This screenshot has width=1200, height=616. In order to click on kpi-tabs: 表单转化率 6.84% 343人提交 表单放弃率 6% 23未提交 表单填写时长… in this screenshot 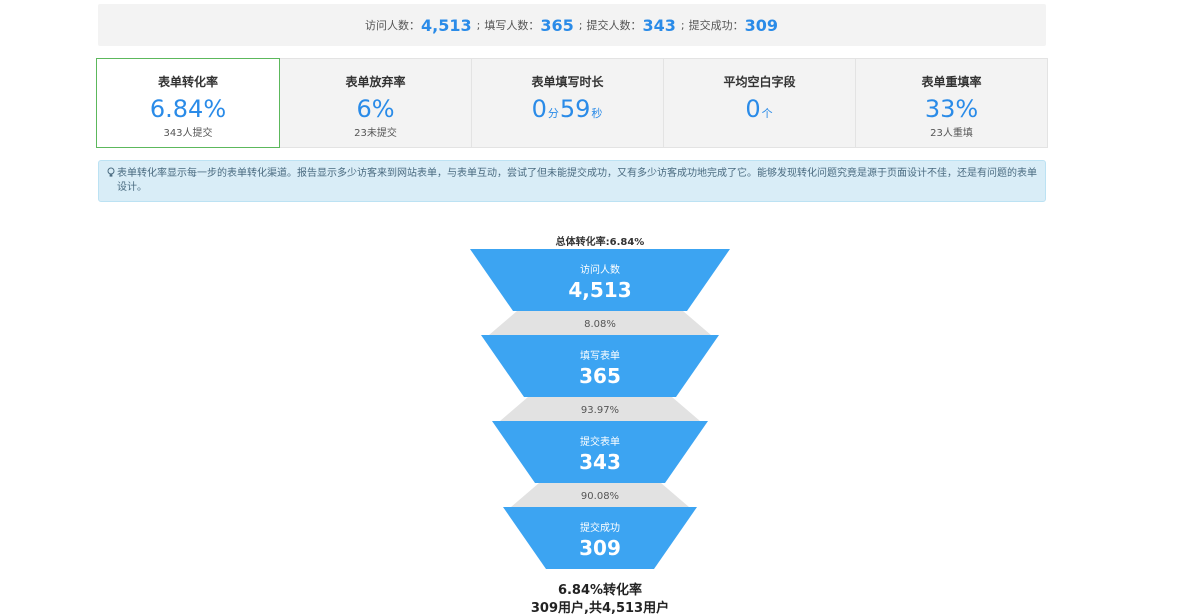, I will do `click(572, 103)`.